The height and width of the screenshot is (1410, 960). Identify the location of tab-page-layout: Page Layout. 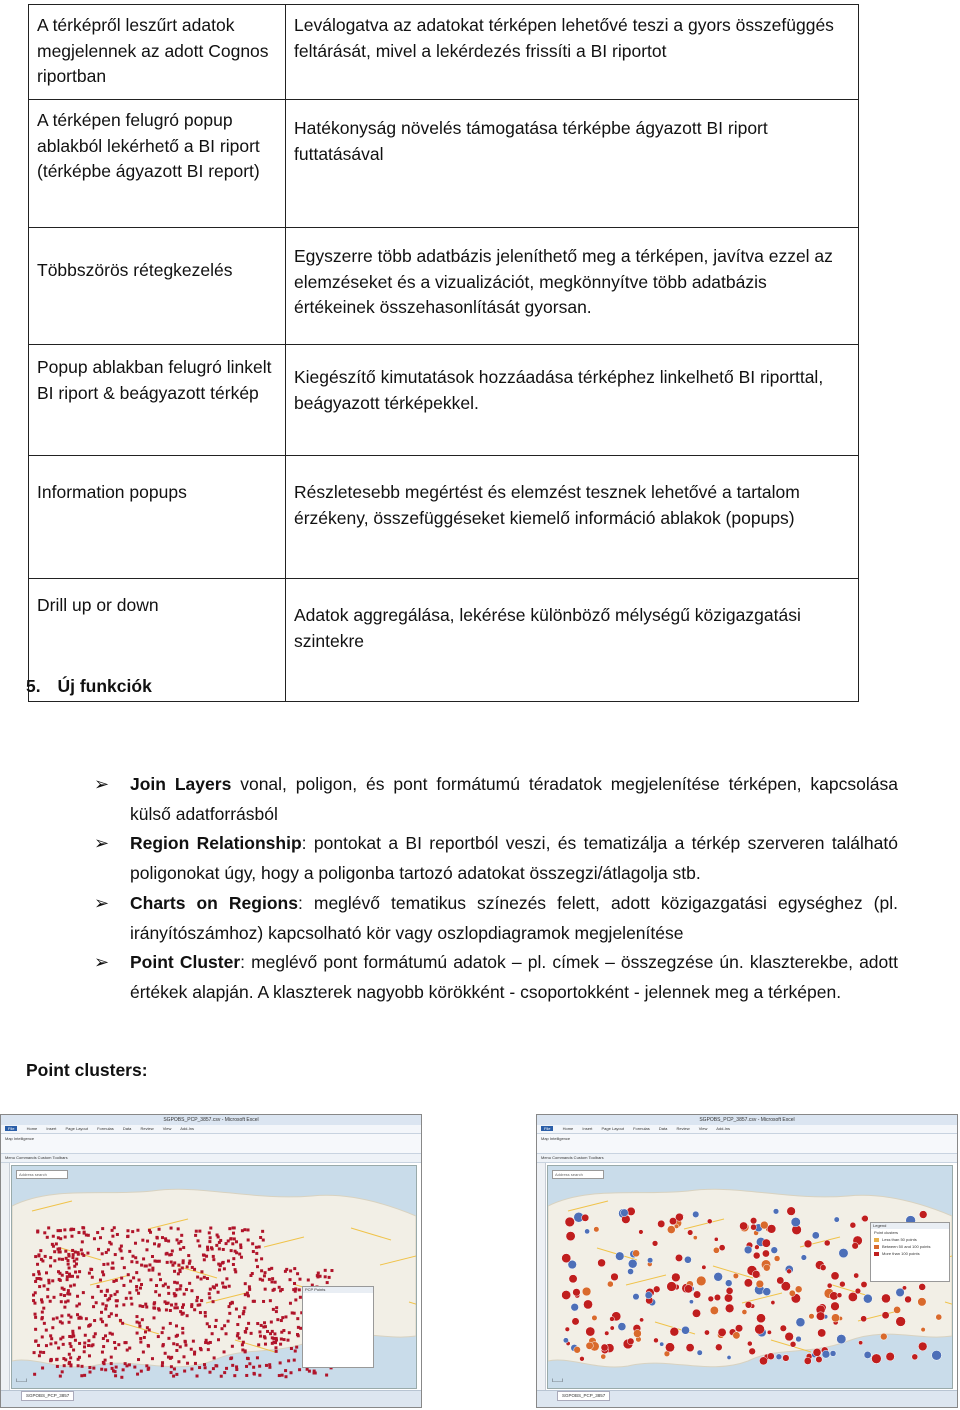
(613, 1128).